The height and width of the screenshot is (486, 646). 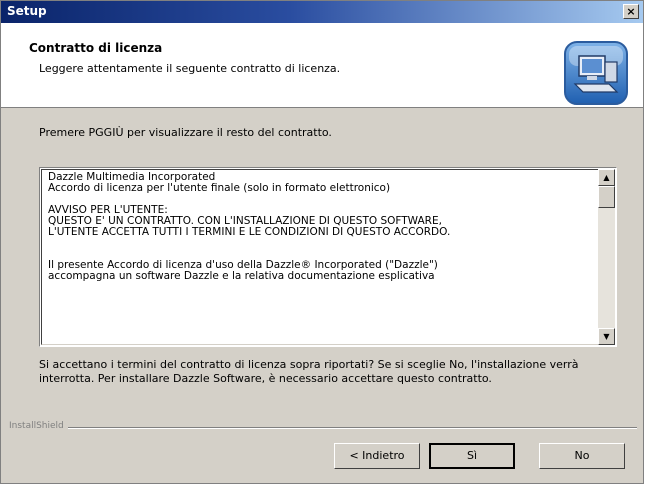 What do you see at coordinates (606, 257) in the screenshot?
I see `license-scrollbar: ▲ ▼` at bounding box center [606, 257].